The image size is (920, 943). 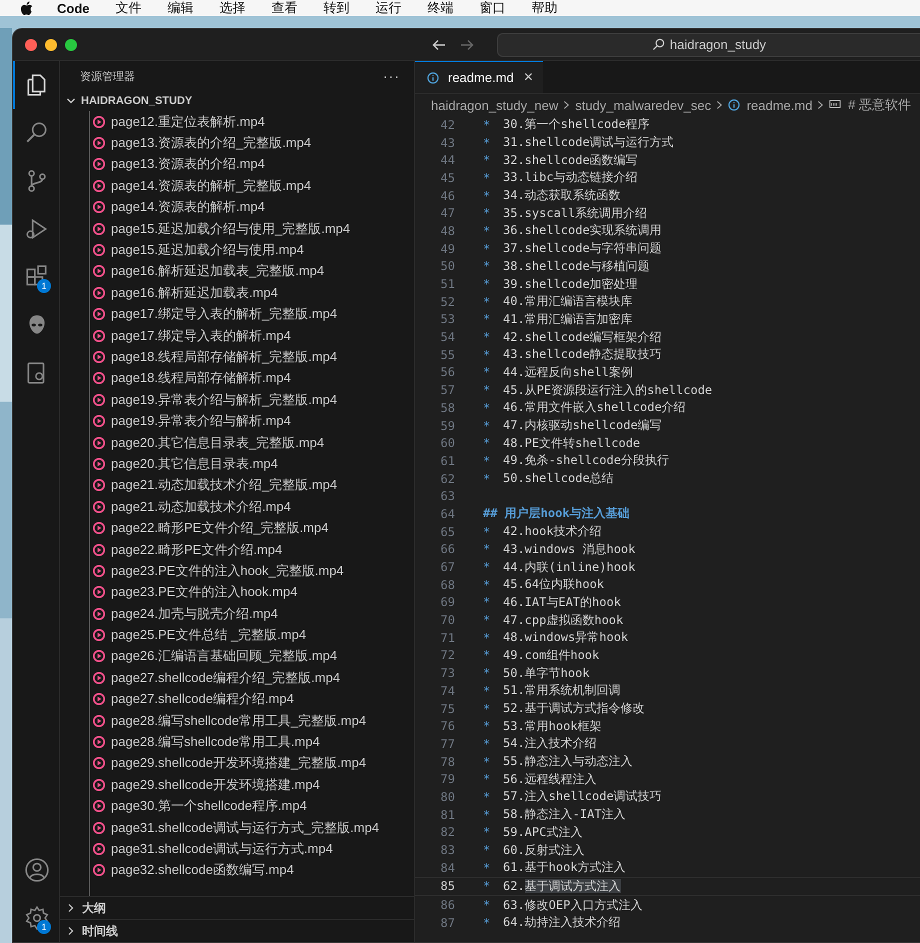 What do you see at coordinates (252, 528) in the screenshot?
I see `file-item: page22.畸形PE文件介绍_完整版.mp4` at bounding box center [252, 528].